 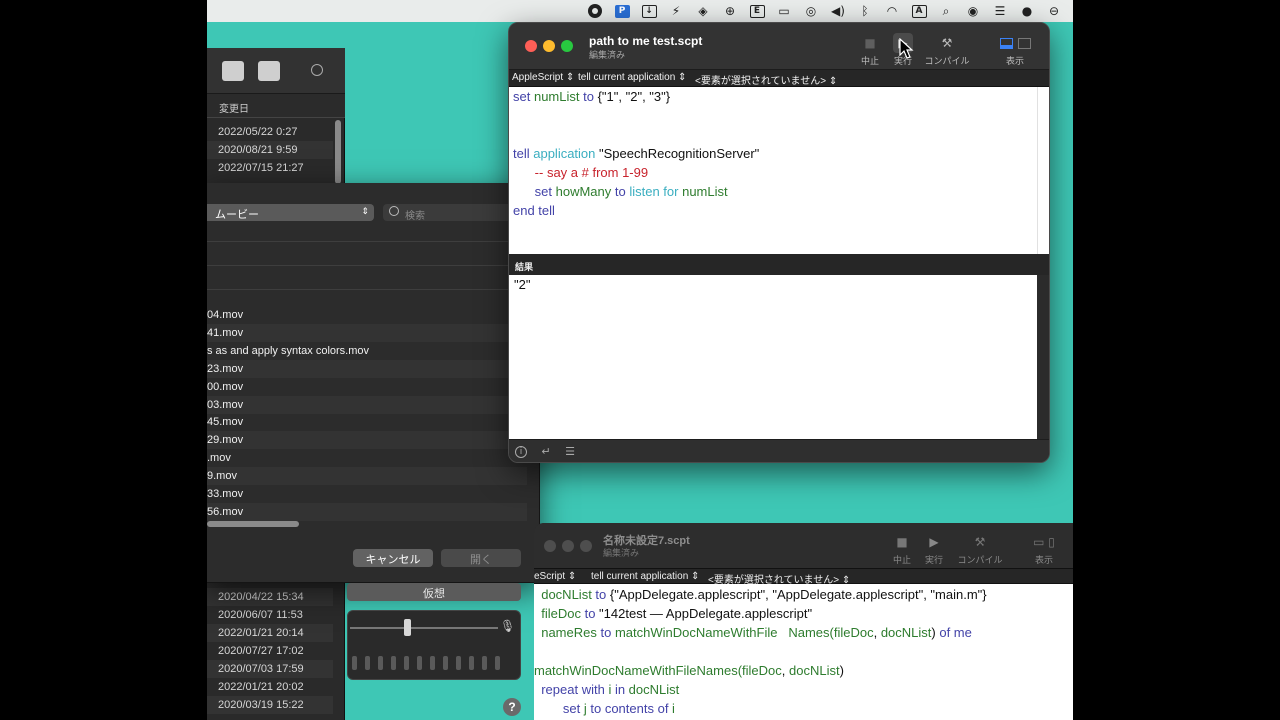 What do you see at coordinates (595, 11) in the screenshot?
I see `record-icon` at bounding box center [595, 11].